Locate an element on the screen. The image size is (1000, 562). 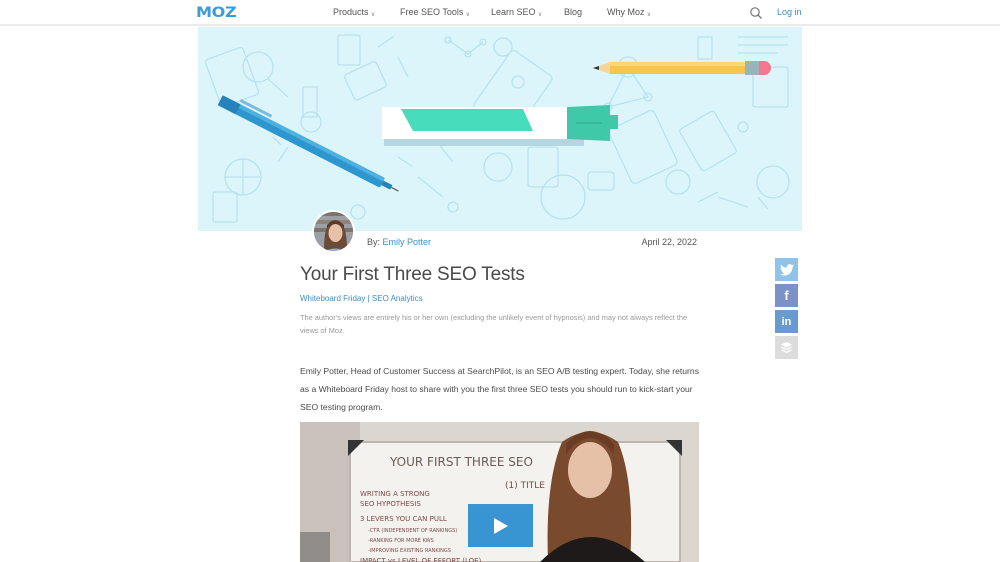
linkedin-icon: in is located at coordinates (786, 321).